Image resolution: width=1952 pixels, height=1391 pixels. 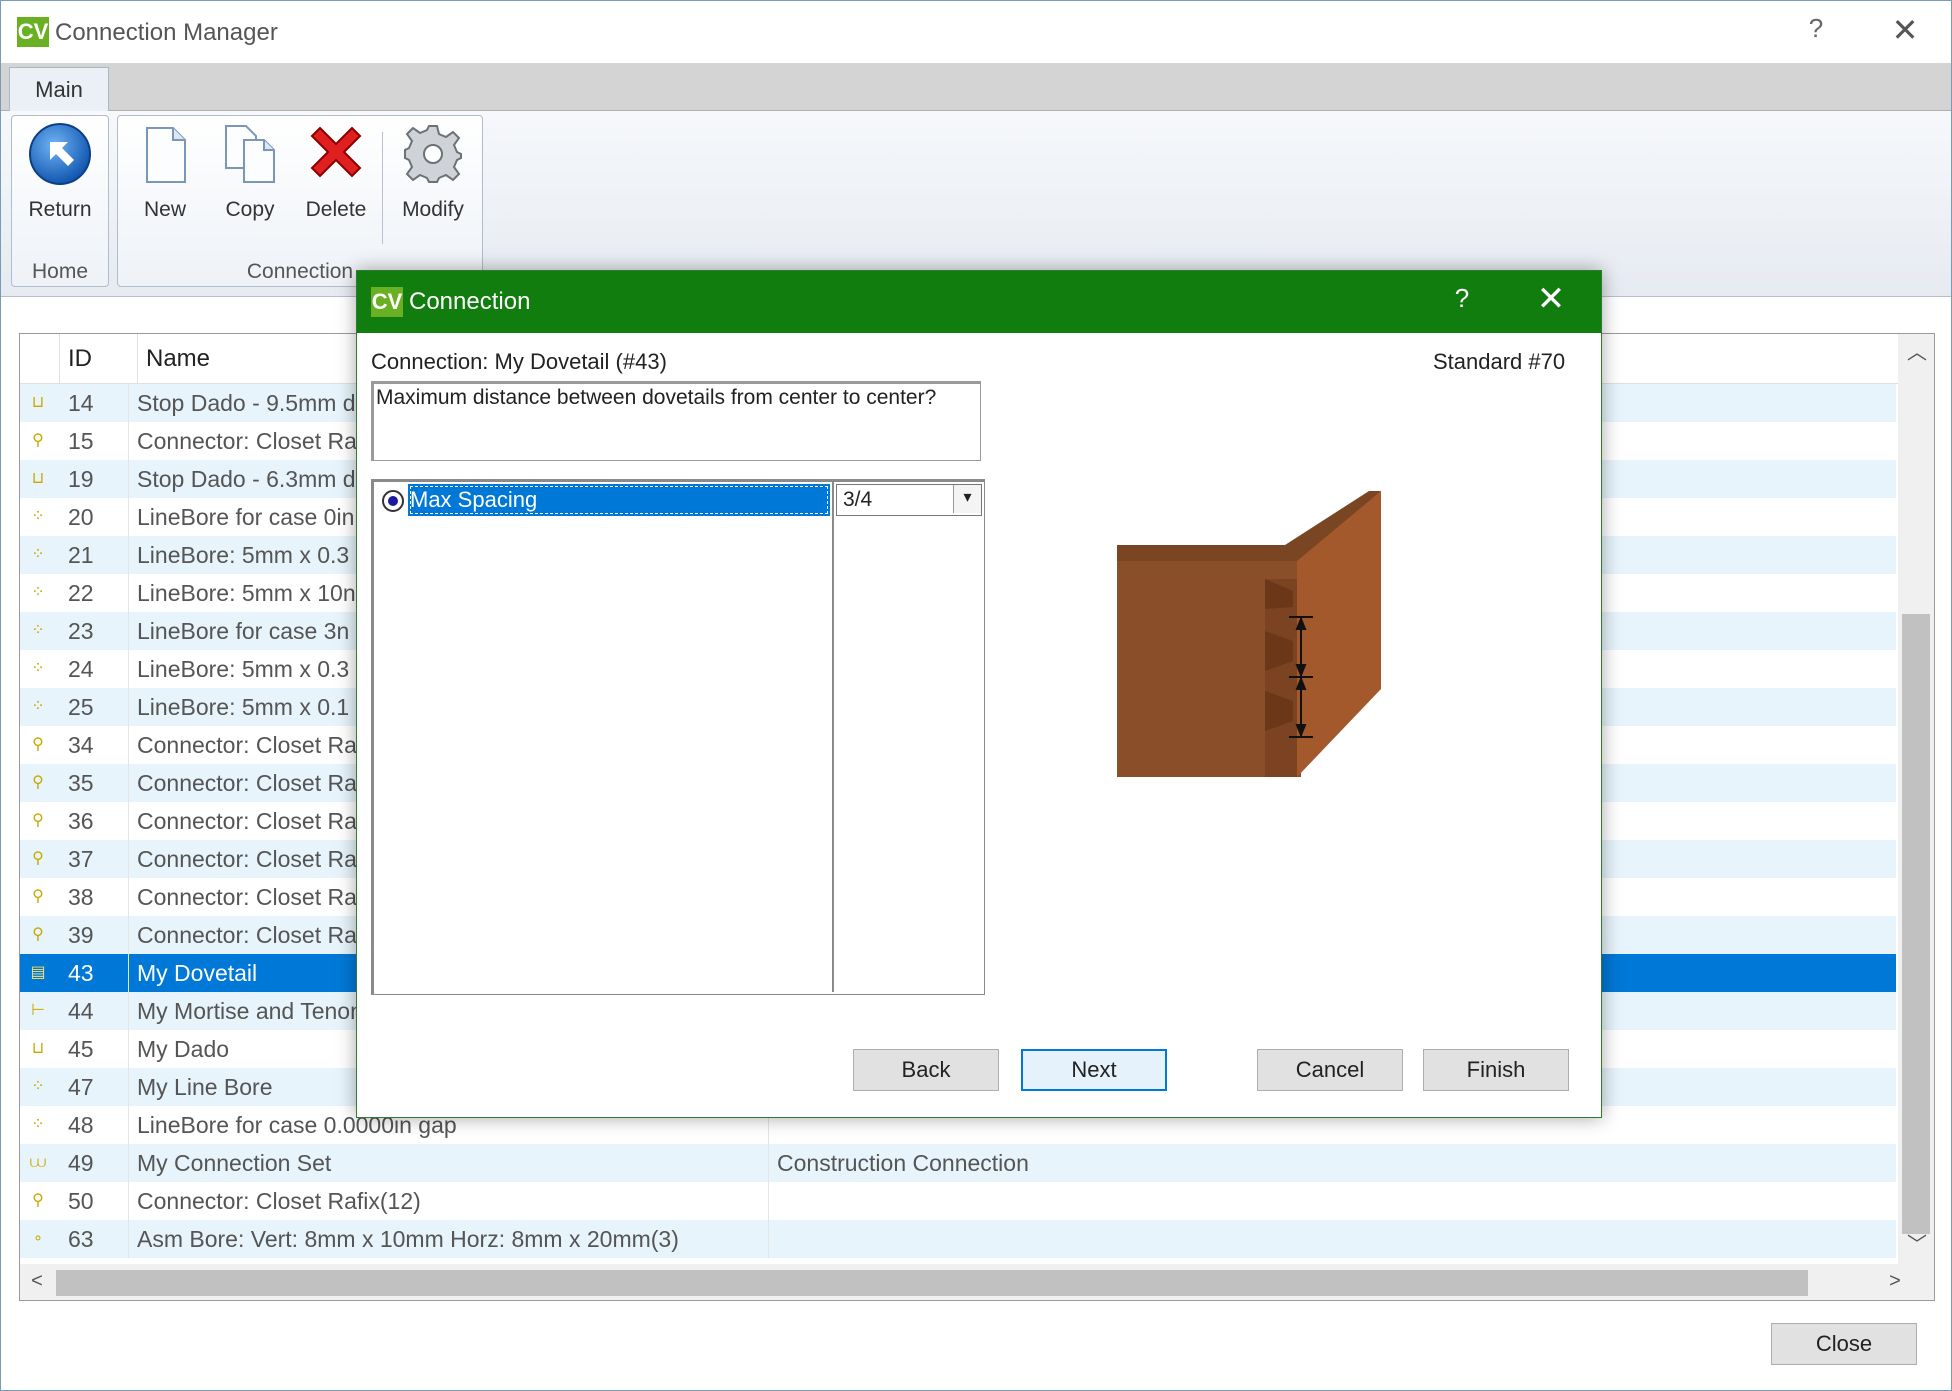 I want to click on parameter-value: 3/4, so click(x=858, y=499).